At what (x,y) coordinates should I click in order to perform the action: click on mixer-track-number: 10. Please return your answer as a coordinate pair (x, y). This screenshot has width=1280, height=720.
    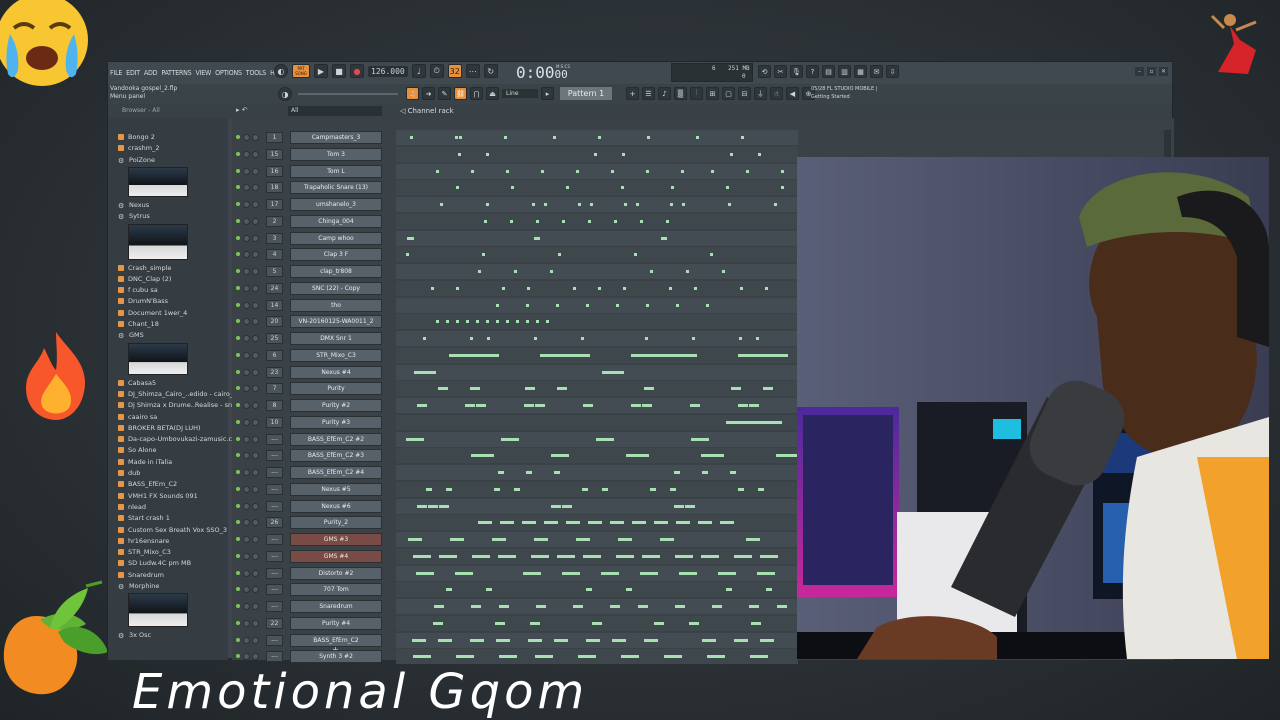
    Looking at the image, I should click on (274, 422).